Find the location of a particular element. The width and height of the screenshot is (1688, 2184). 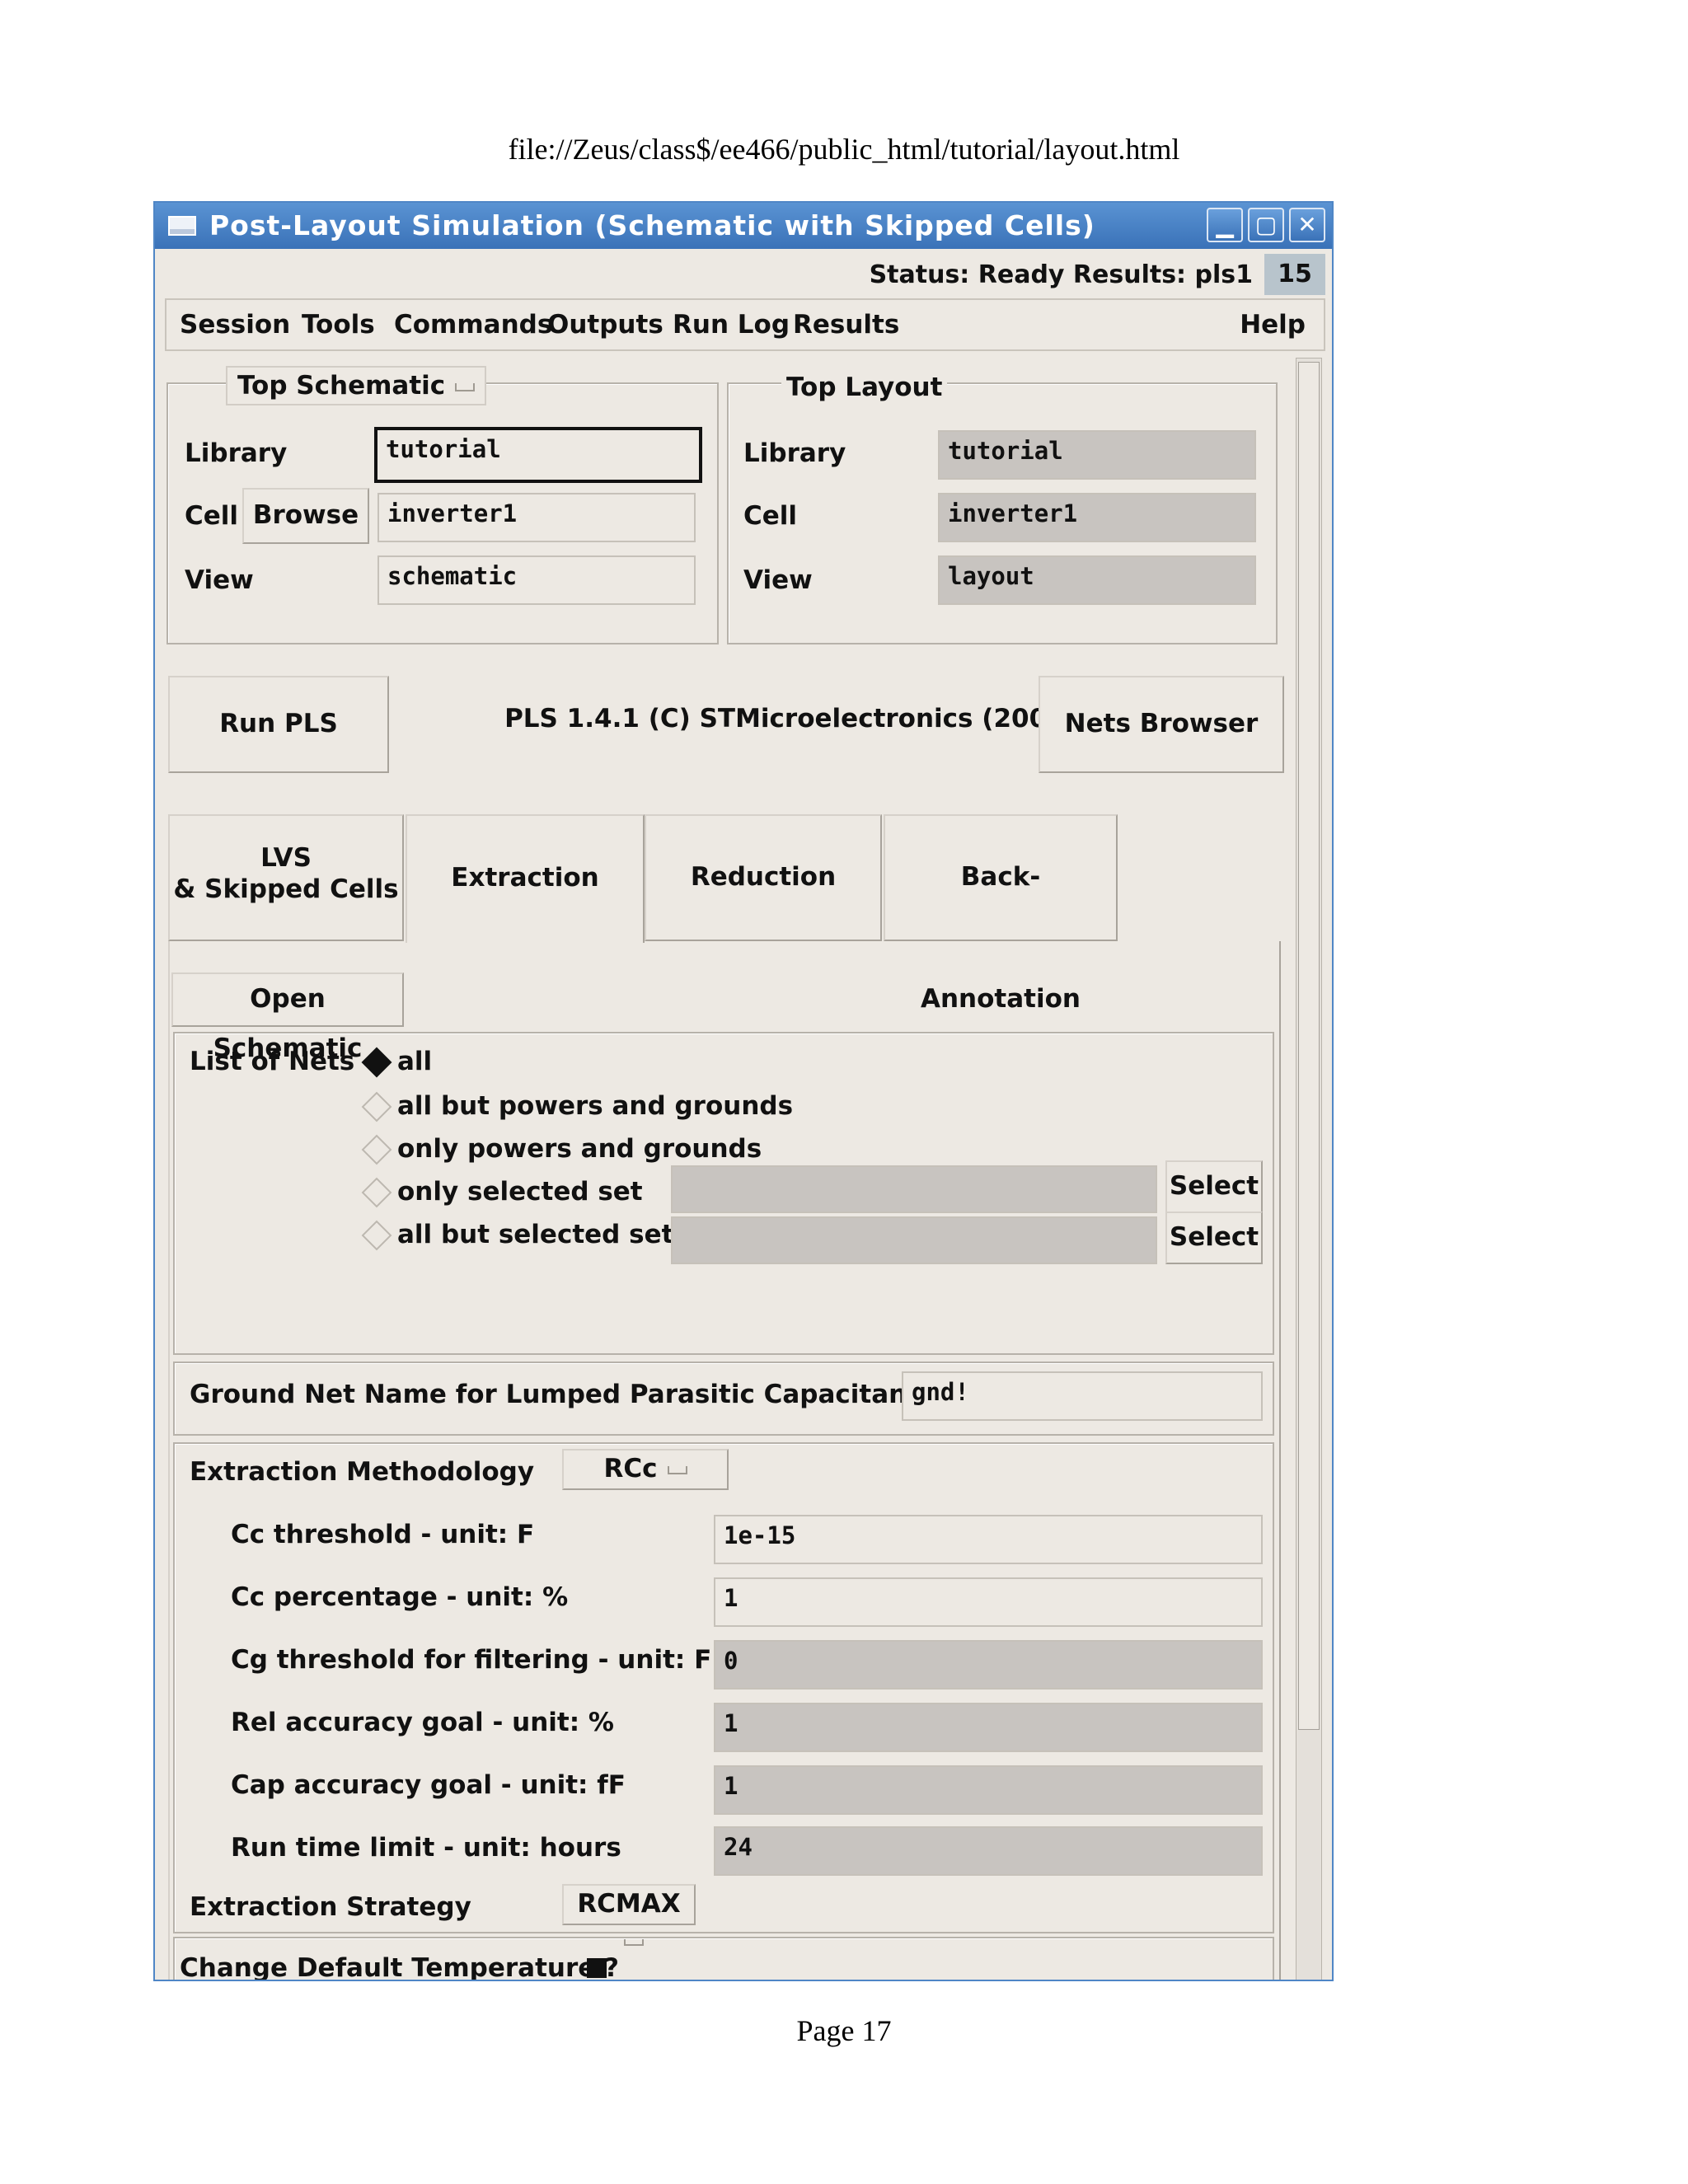

run-time-limit-field: 24 is located at coordinates (988, 1851).